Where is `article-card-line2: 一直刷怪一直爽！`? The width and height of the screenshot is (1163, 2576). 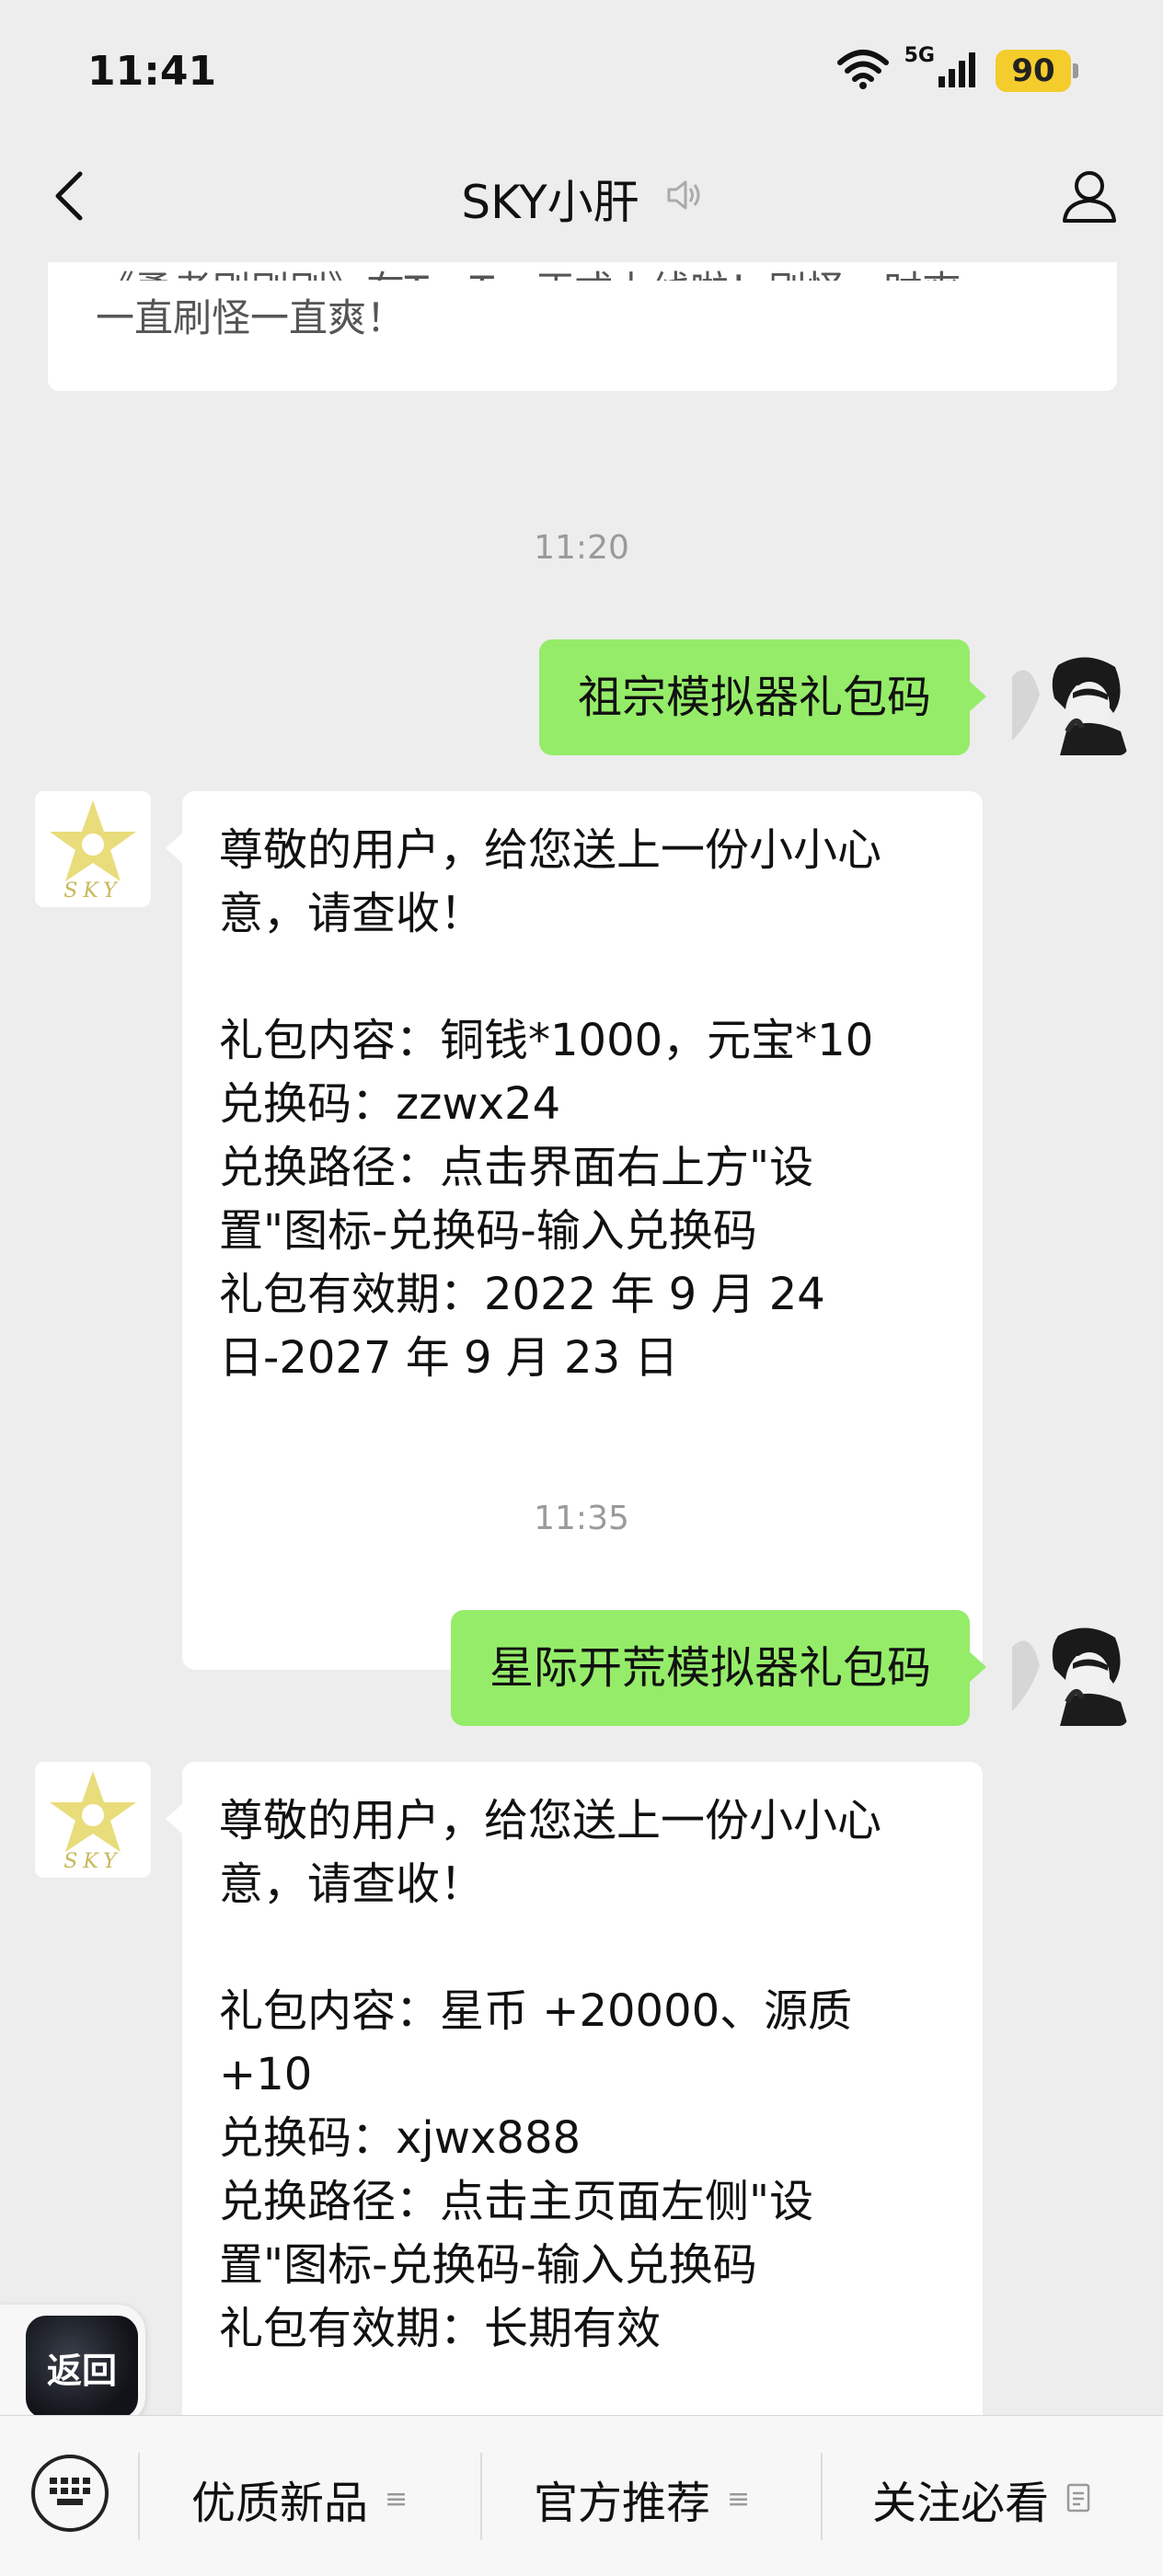 article-card-line2: 一直刷怪一直爽！ is located at coordinates (251, 317).